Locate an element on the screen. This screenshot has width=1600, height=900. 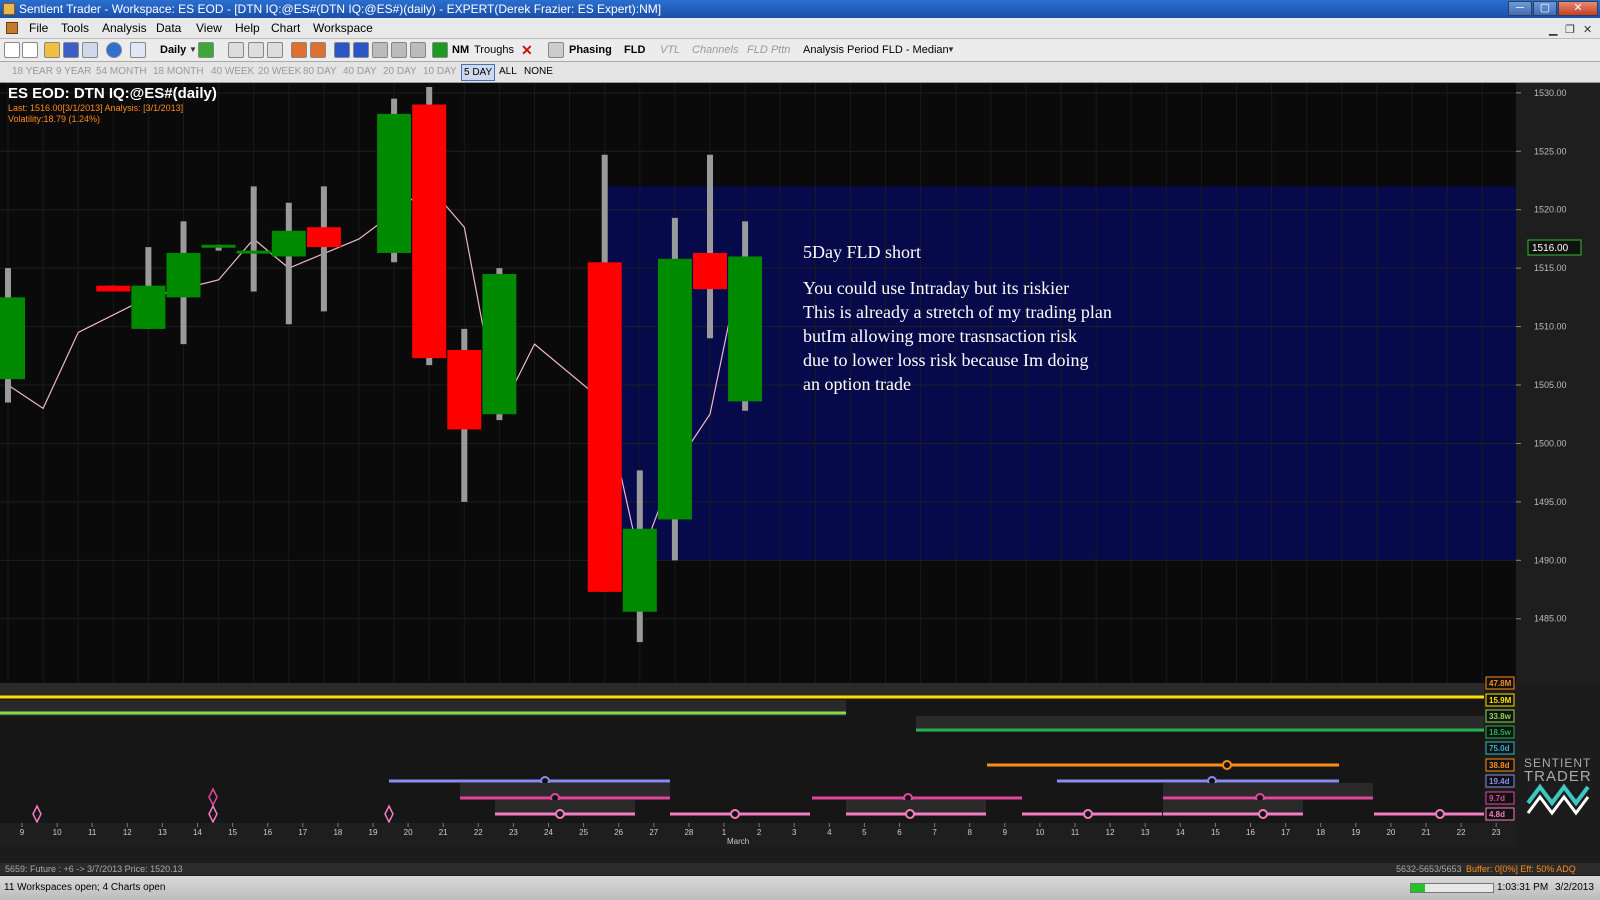
fast-forward-icon is located at coordinates (399, 50).